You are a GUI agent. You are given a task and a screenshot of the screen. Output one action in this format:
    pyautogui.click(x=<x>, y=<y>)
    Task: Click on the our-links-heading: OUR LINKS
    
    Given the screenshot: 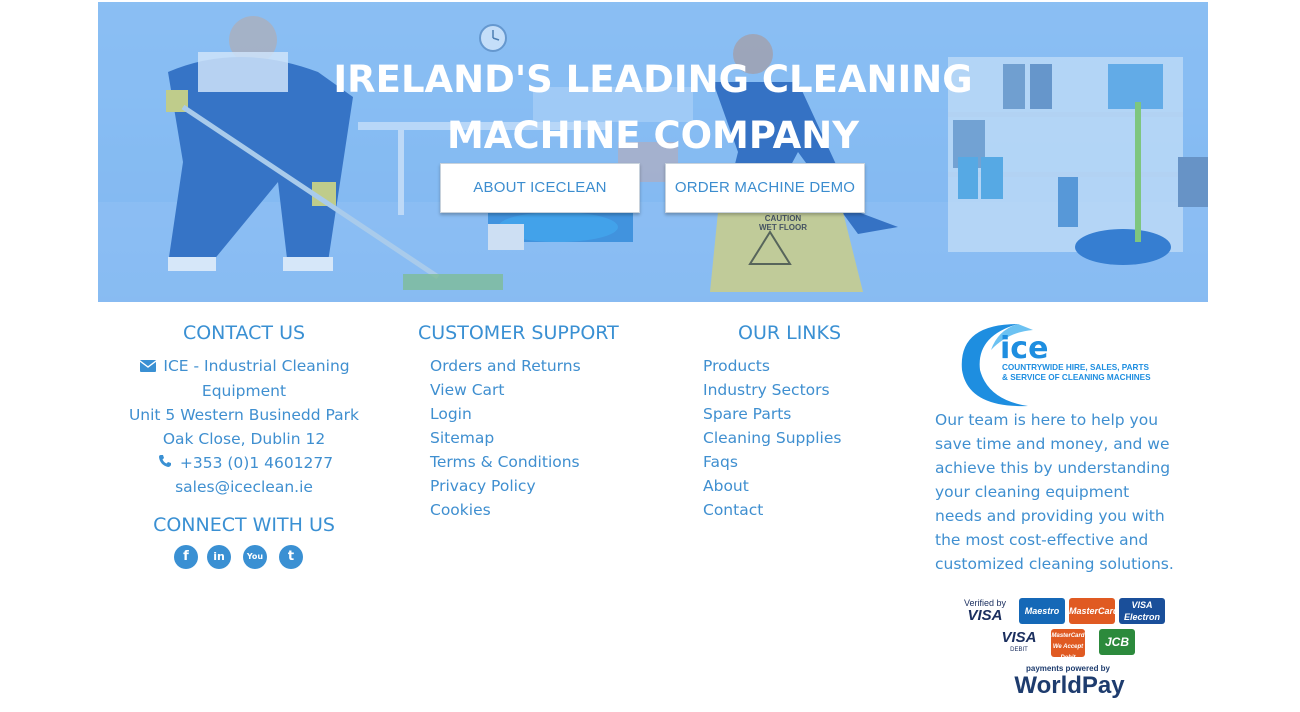 What is the action you would take?
    pyautogui.click(x=790, y=333)
    